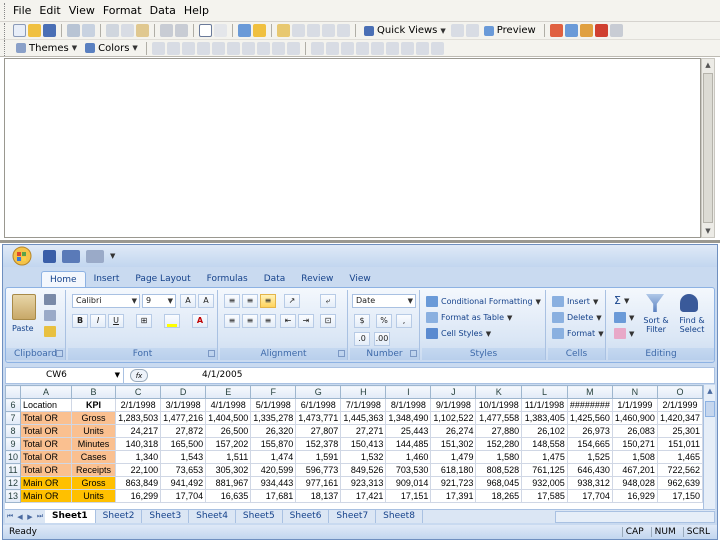 The image size is (720, 540). Describe the element at coordinates (586, 30) in the screenshot. I see `package-icon` at that location.